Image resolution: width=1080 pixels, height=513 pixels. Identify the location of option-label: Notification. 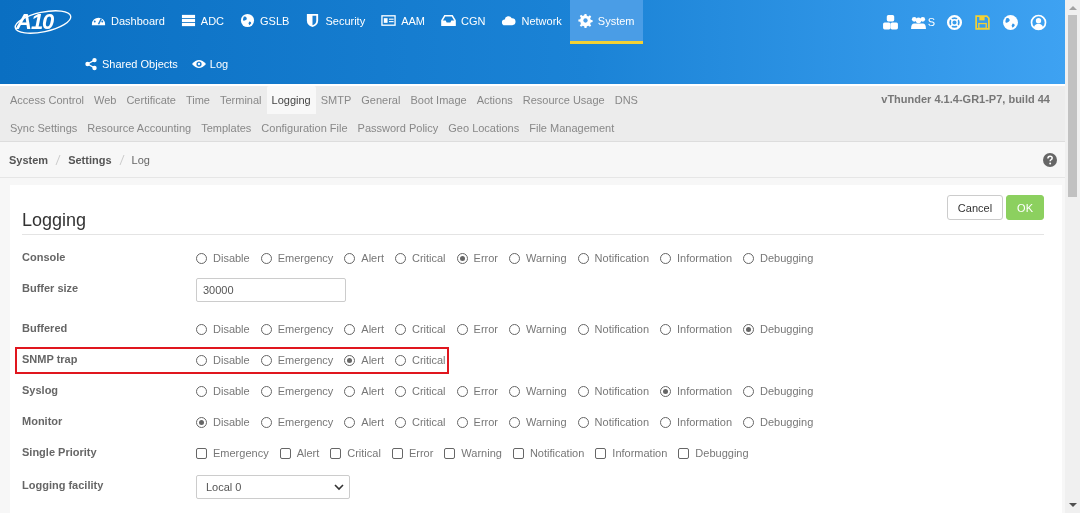
(621, 329).